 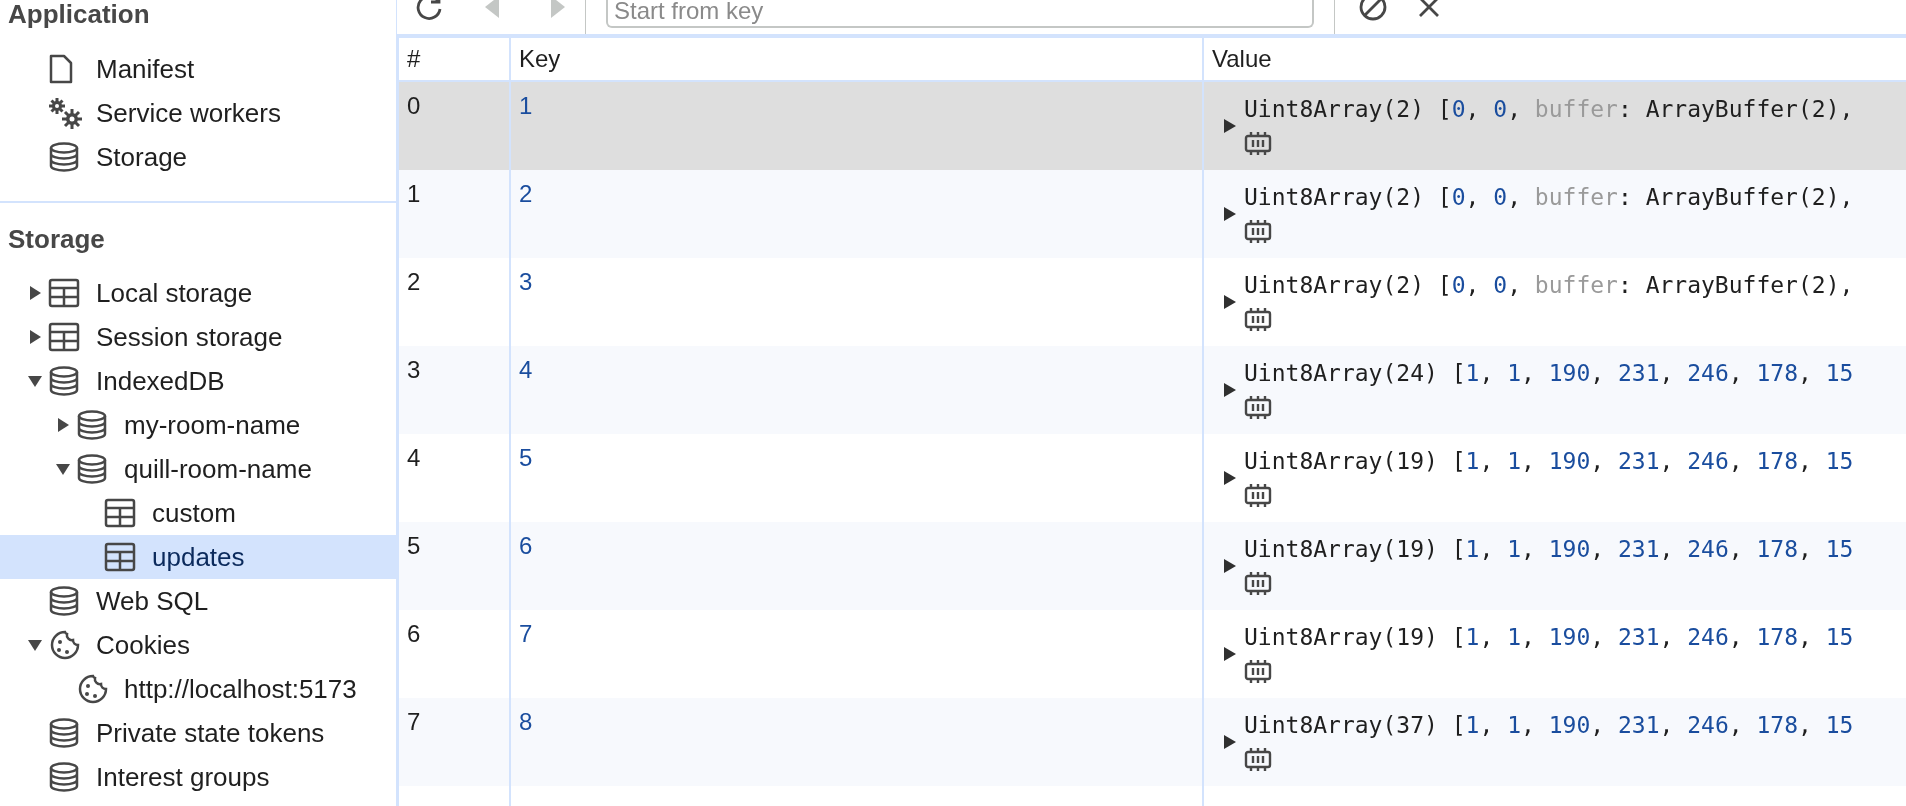 I want to click on tree-item: Manifest, so click(x=198, y=69).